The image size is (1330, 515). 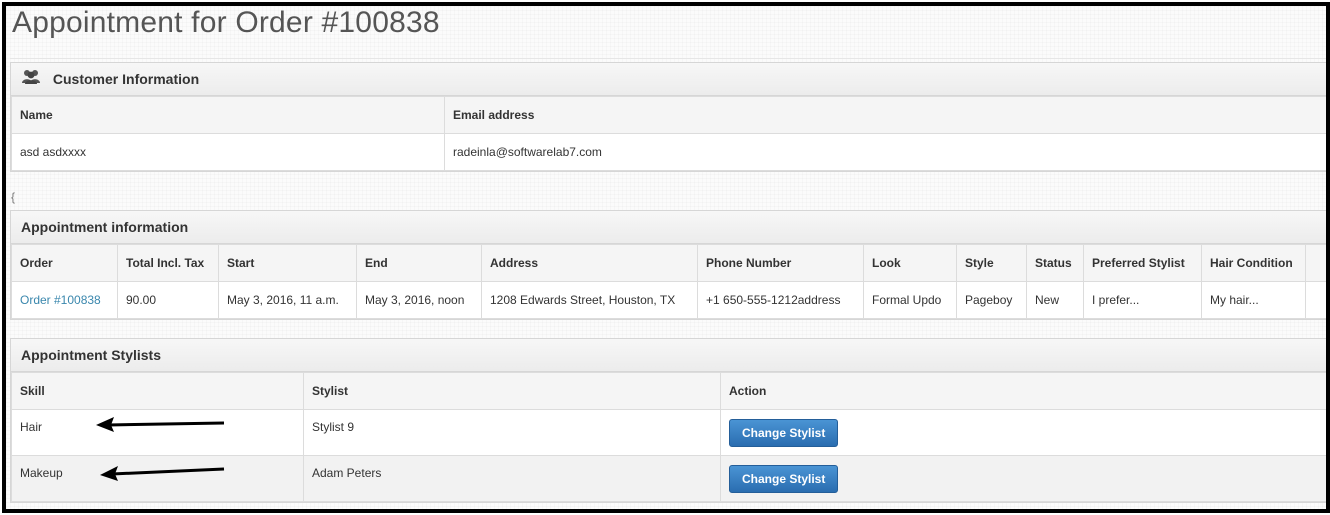 What do you see at coordinates (589, 300) in the screenshot?
I see `address-cell: 1208 Edwards Street, Houston, TX` at bounding box center [589, 300].